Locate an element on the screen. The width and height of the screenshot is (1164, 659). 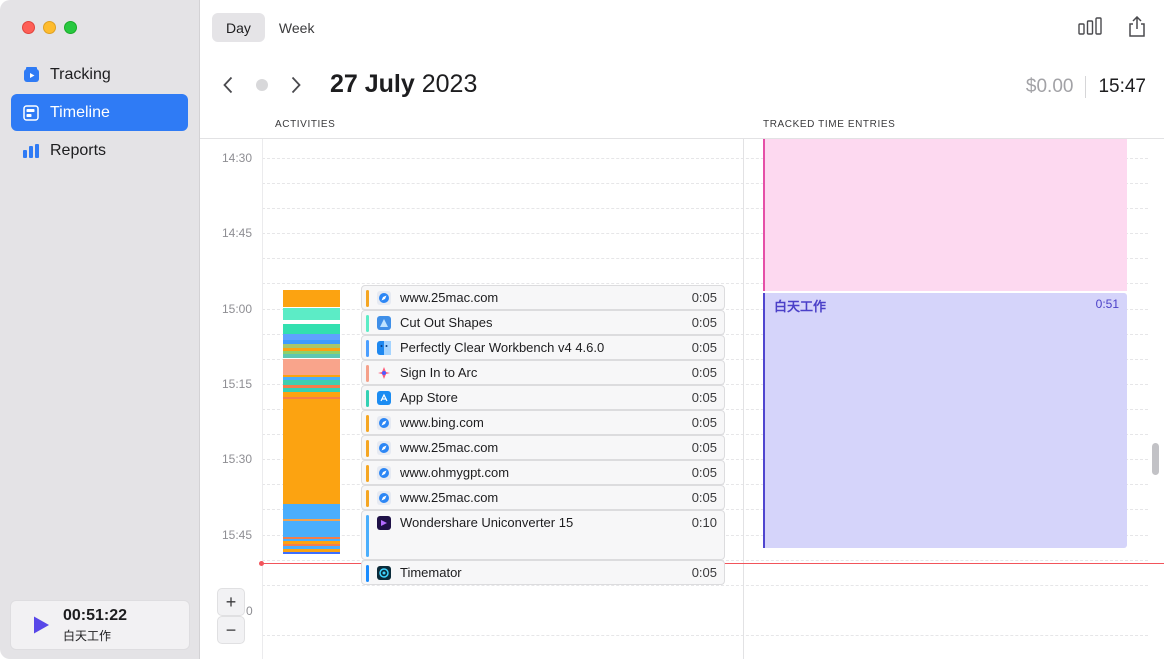
activity-row: Perfectly Clear Workbench v4 4.6.0 0:05 is located at coordinates (543, 347).